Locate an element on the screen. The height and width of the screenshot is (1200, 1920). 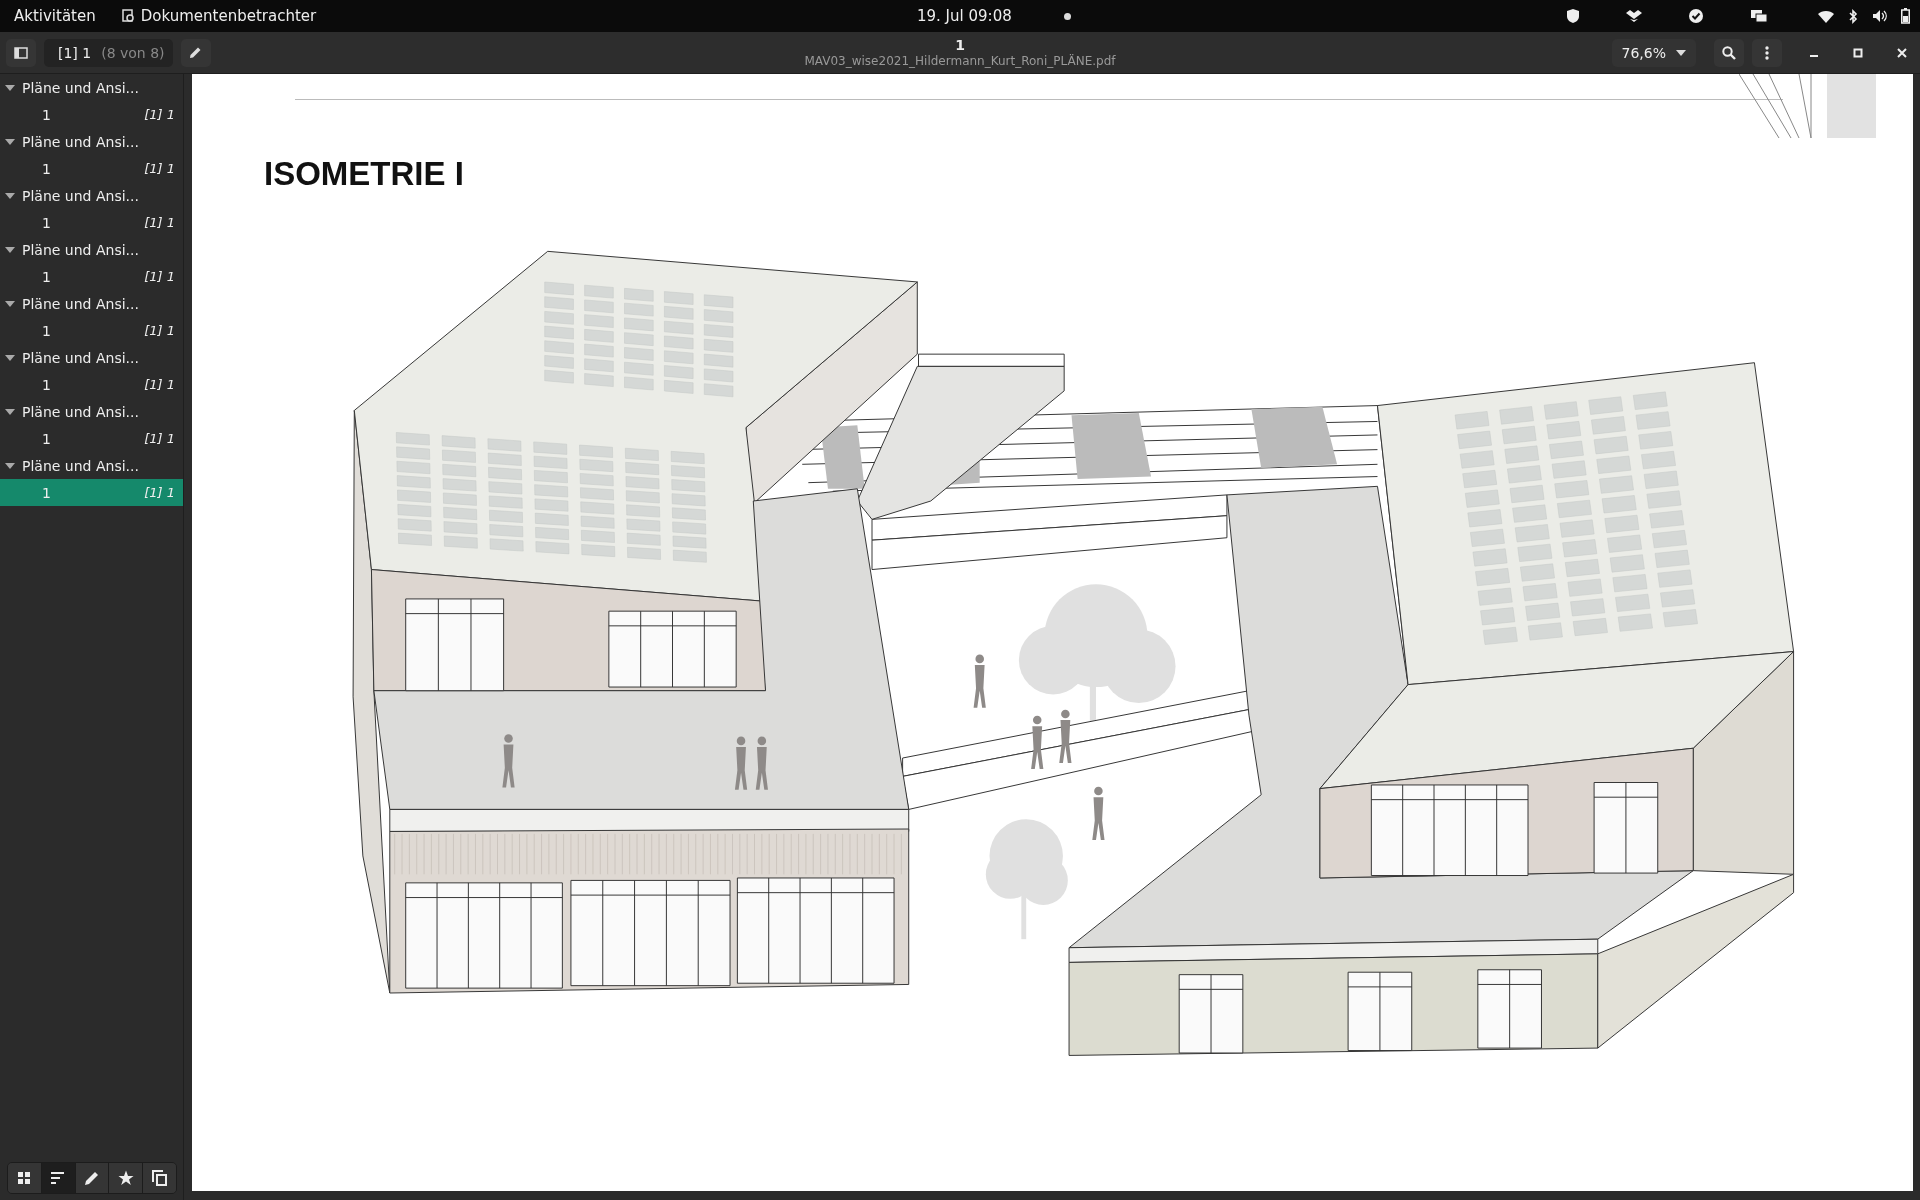
thumbnails-tab is located at coordinates (25, 1178).